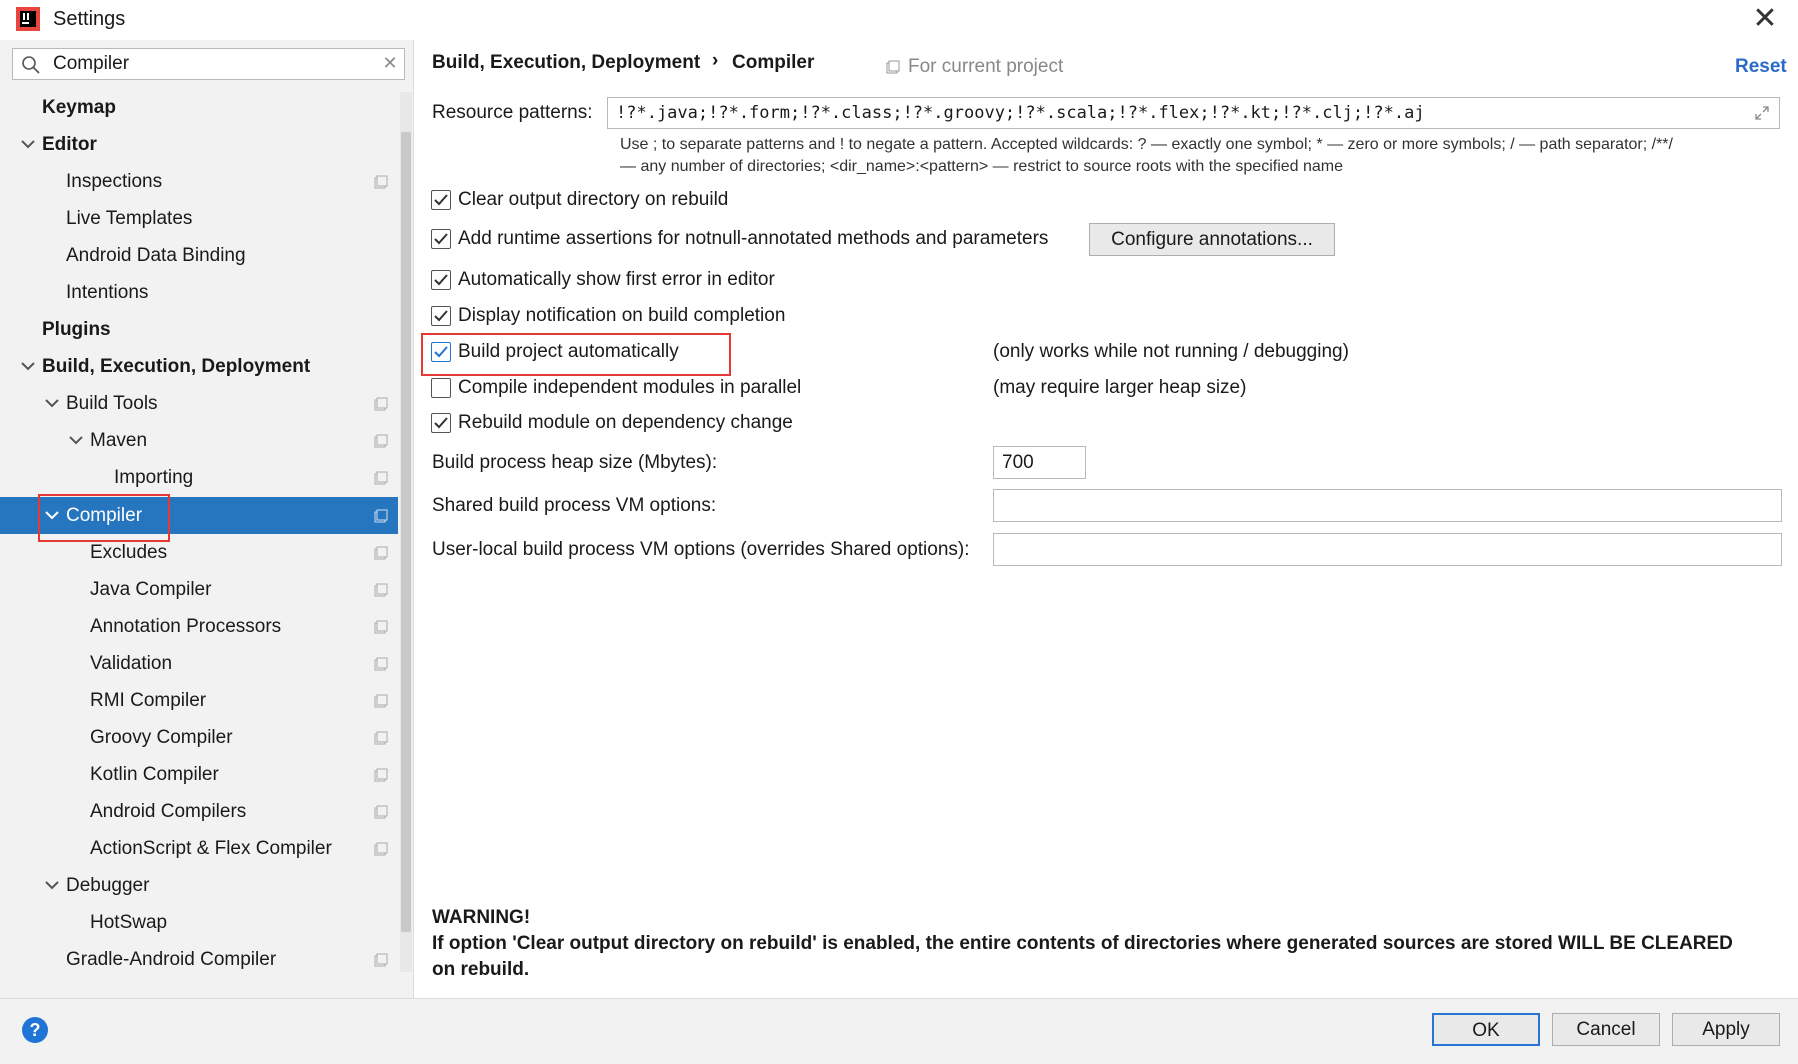 This screenshot has width=1798, height=1064. I want to click on tree-label: Validation, so click(131, 663).